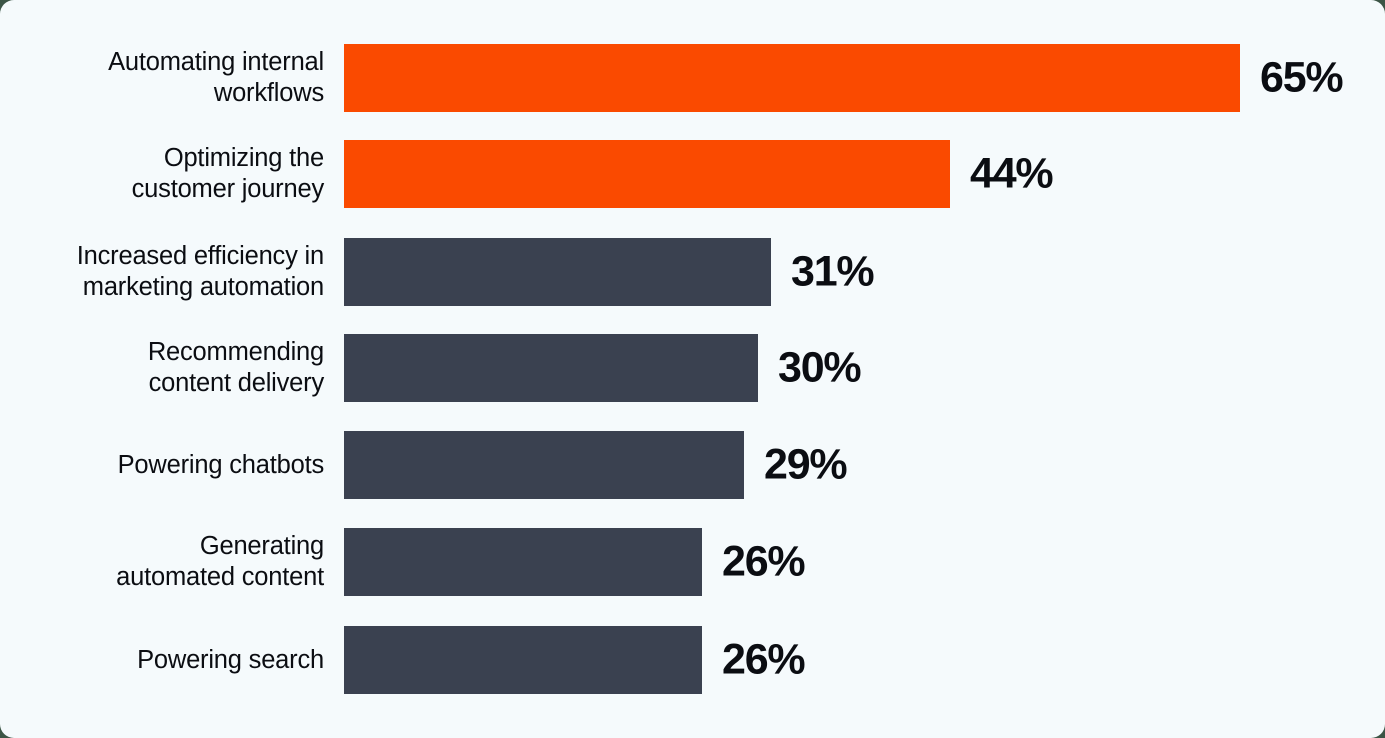  I want to click on bar-category-label: Optimizing the customer journey, so click(228, 173).